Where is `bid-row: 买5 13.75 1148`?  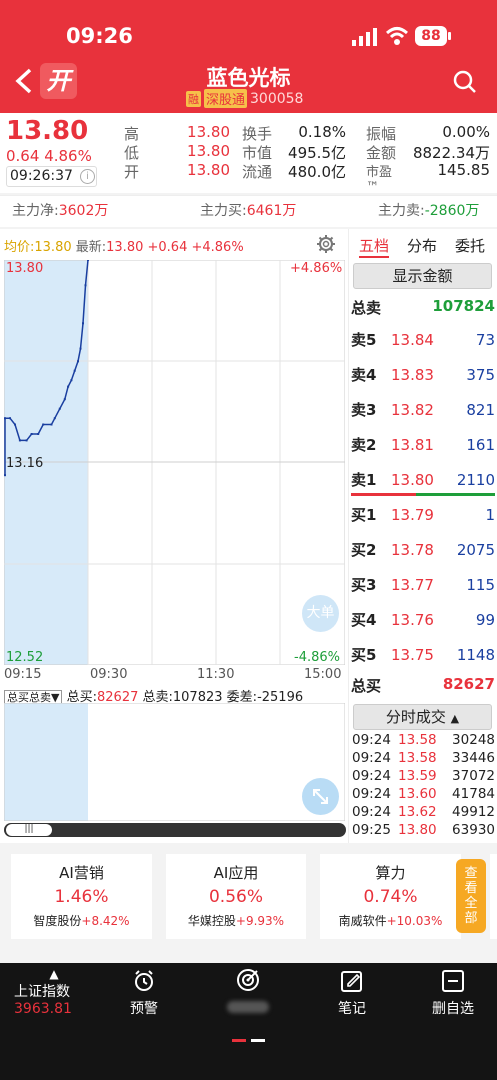
bid-row: 买5 13.75 1148 is located at coordinates (423, 659).